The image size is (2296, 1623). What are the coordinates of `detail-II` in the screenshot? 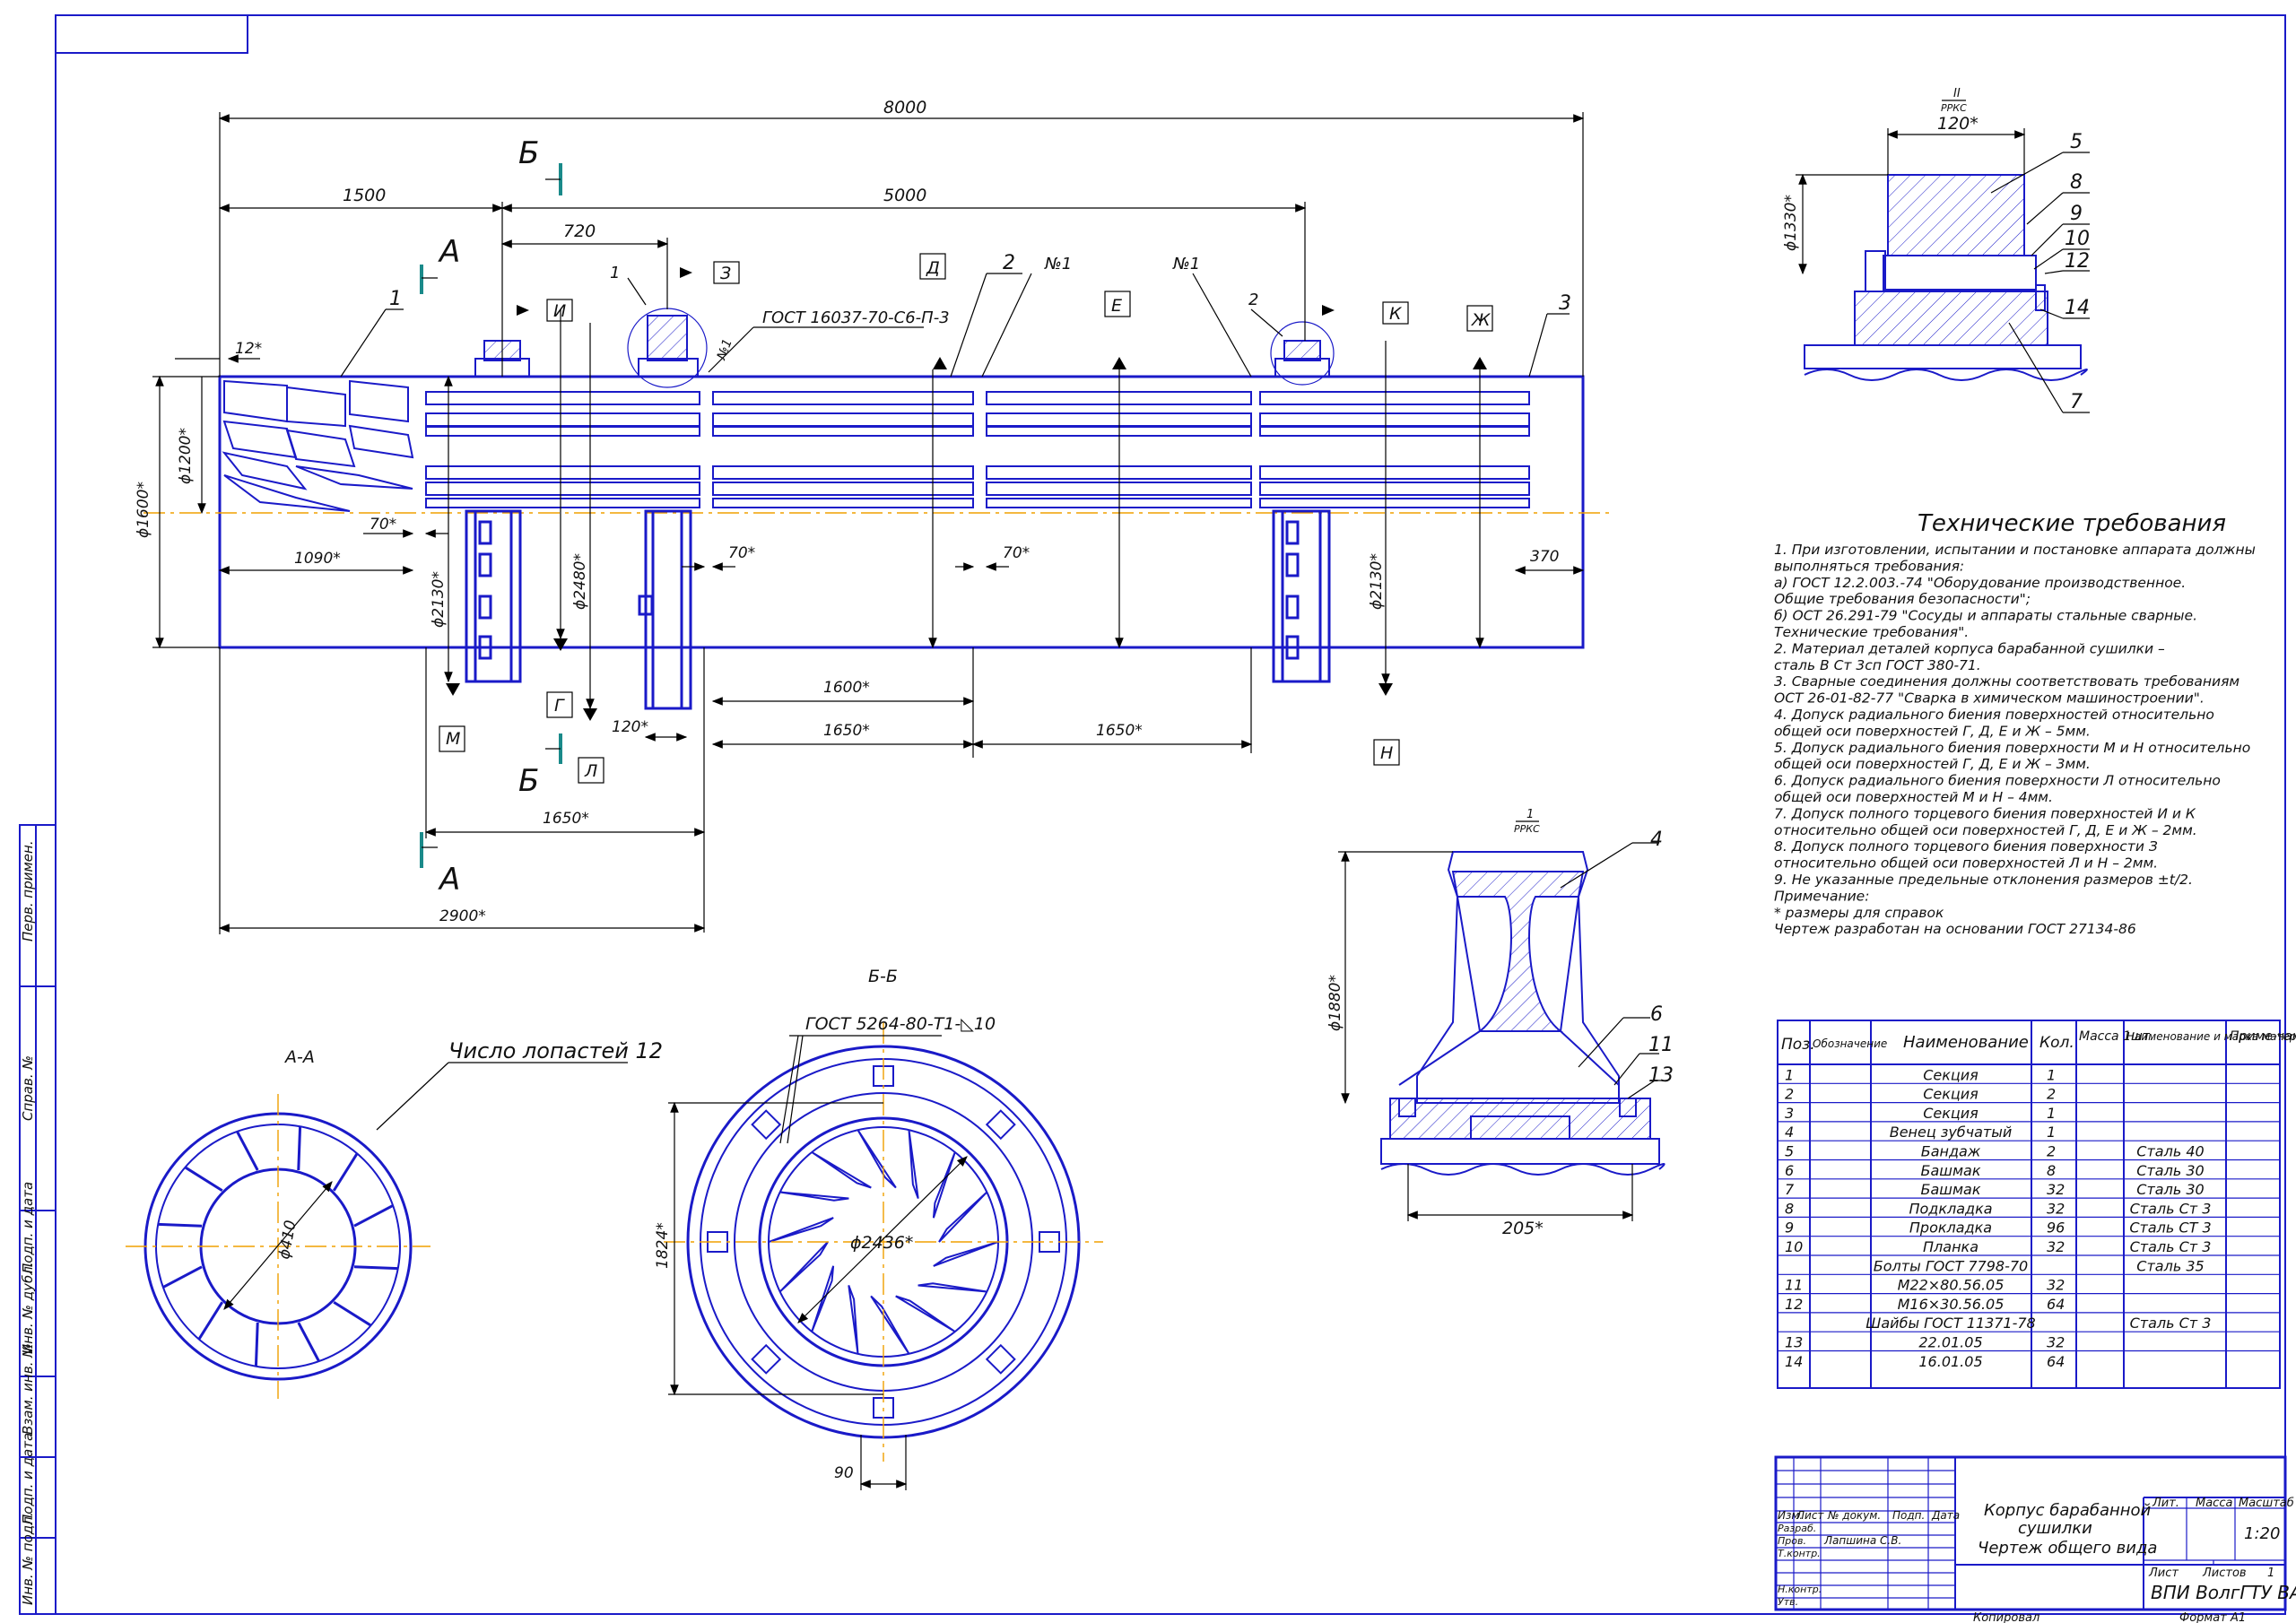 It's located at (1943, 270).